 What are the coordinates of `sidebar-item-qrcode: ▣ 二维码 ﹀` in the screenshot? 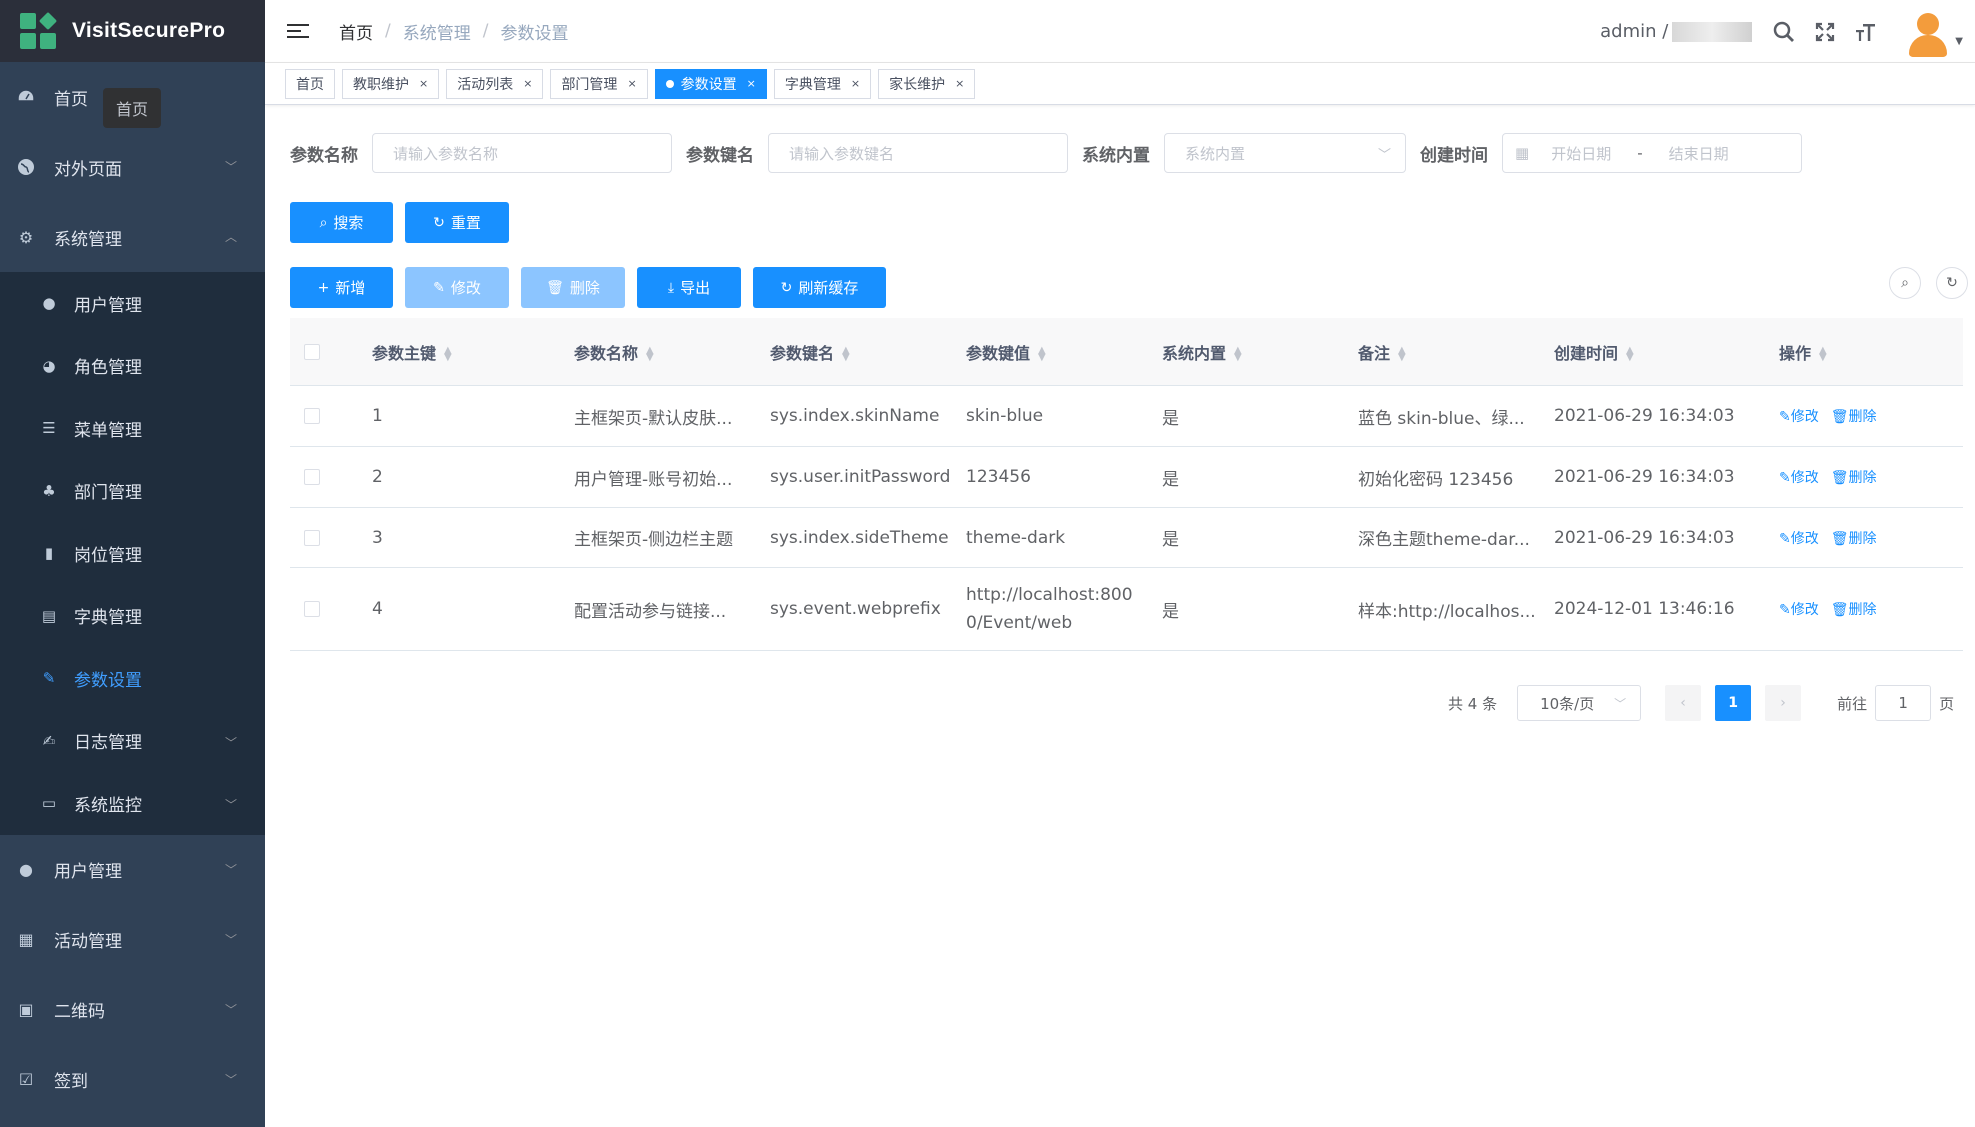 It's located at (132, 1010).